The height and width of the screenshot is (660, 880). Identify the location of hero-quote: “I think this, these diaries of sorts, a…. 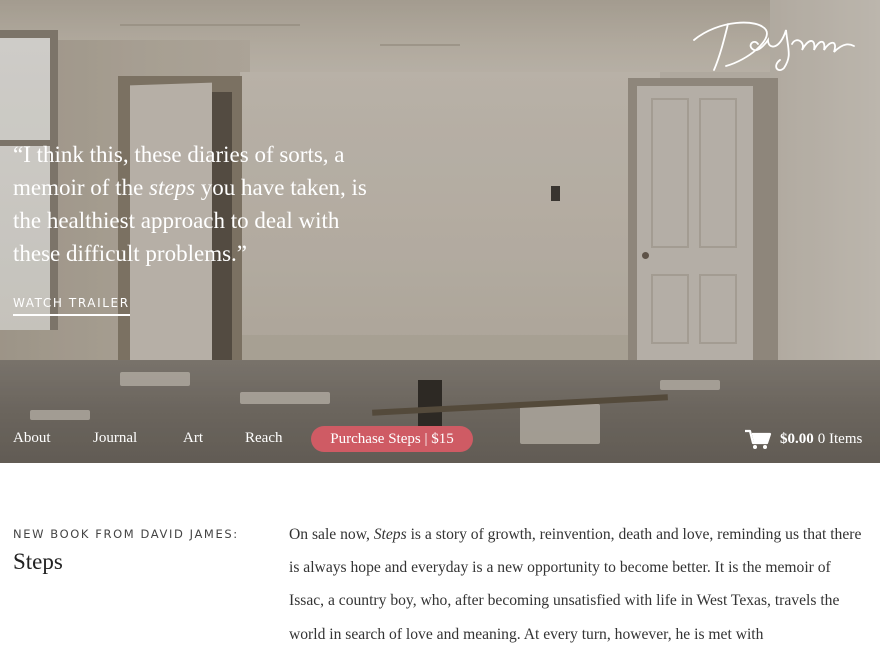
(193, 204).